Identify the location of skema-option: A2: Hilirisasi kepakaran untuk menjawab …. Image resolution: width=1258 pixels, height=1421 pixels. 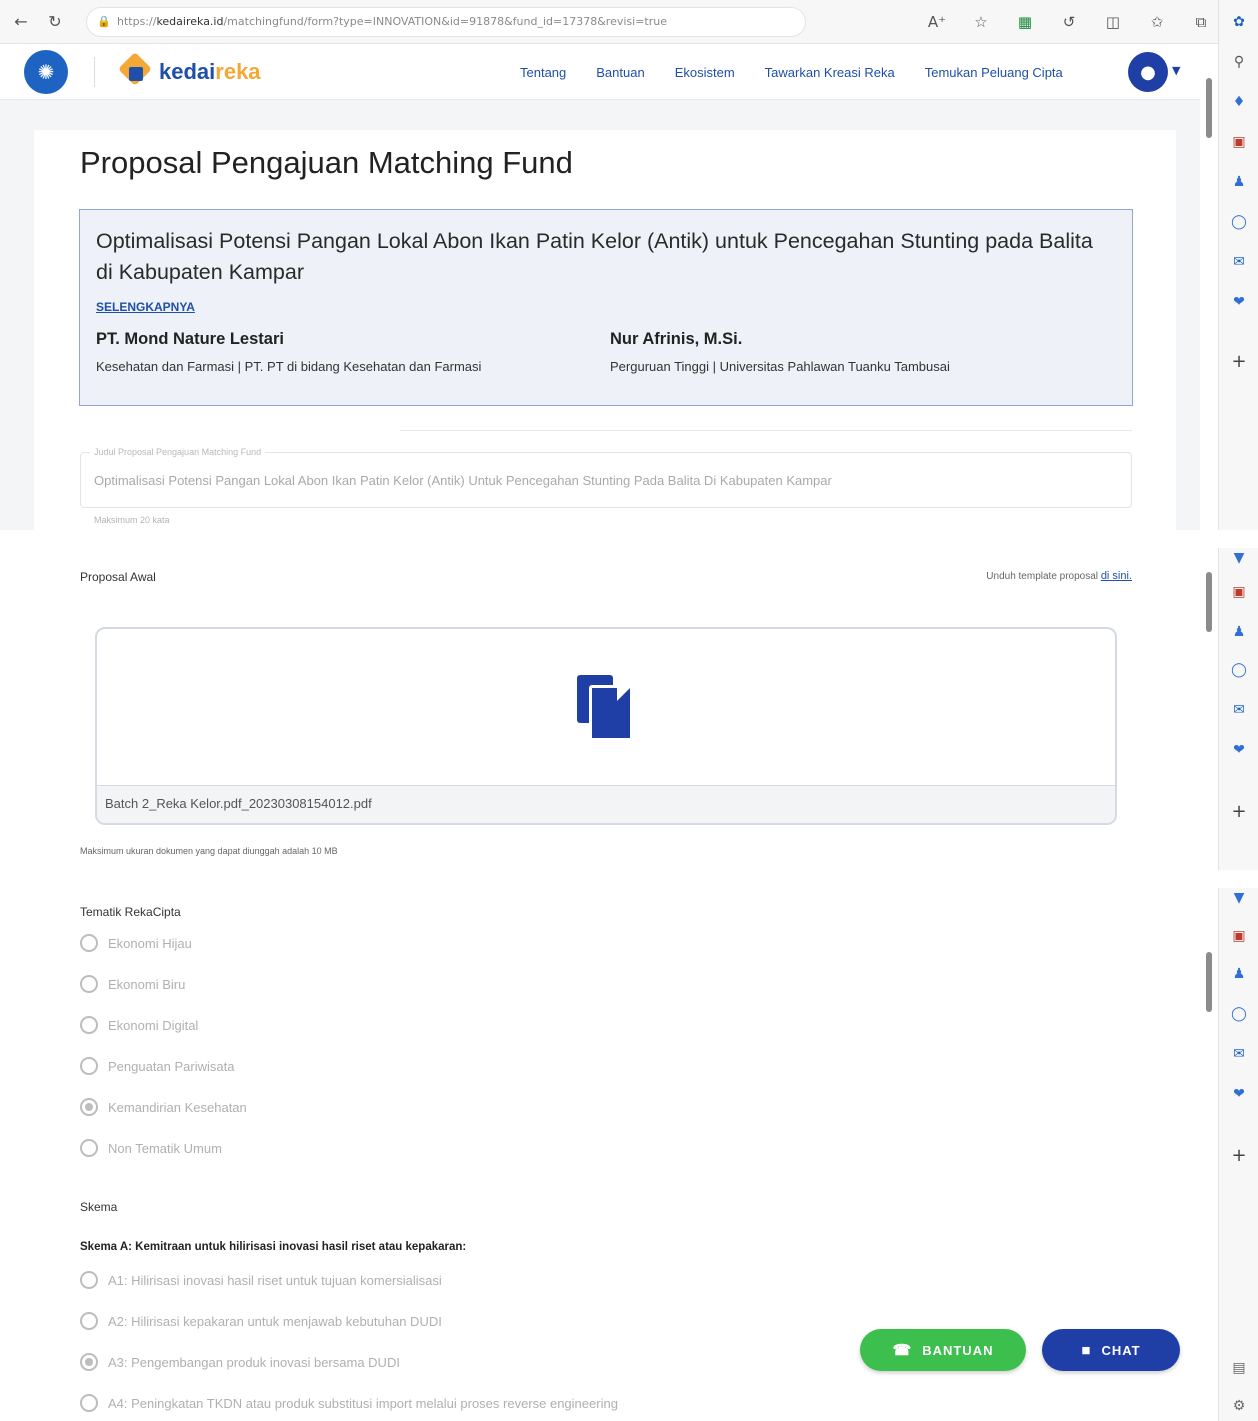
(261, 1321).